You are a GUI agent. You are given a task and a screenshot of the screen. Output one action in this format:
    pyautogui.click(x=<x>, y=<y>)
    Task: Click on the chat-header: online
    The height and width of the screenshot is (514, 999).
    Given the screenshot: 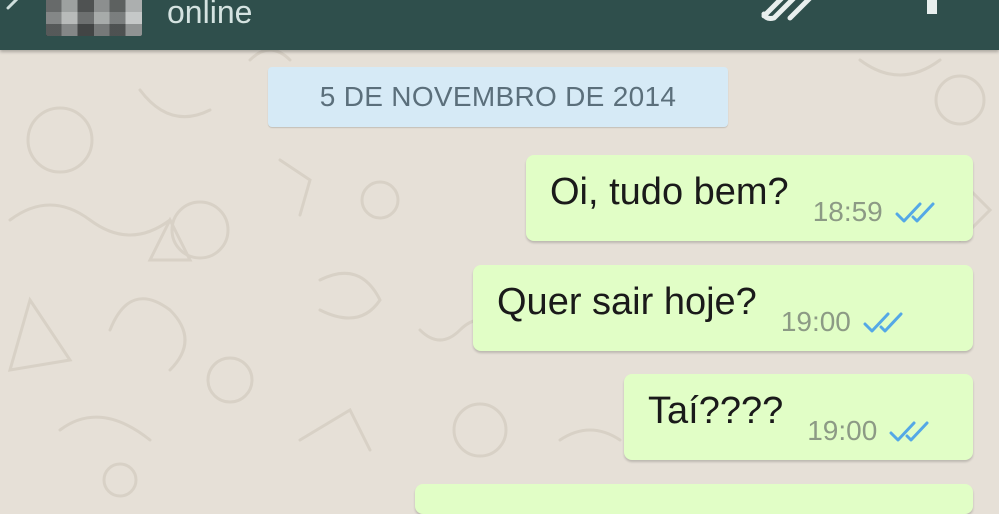 What is the action you would take?
    pyautogui.click(x=499, y=25)
    